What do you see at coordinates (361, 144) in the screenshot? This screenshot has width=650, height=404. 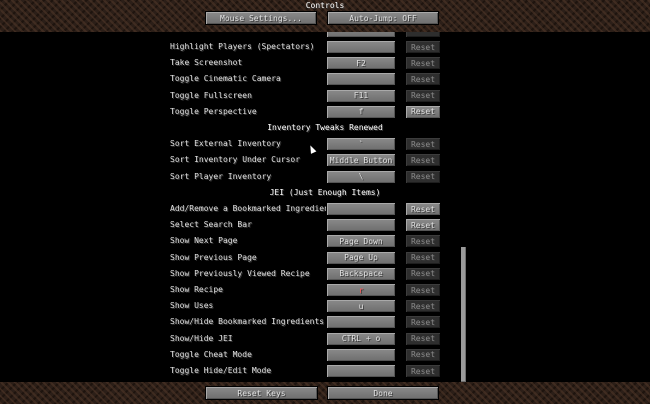 I see `keybind-button: `` at bounding box center [361, 144].